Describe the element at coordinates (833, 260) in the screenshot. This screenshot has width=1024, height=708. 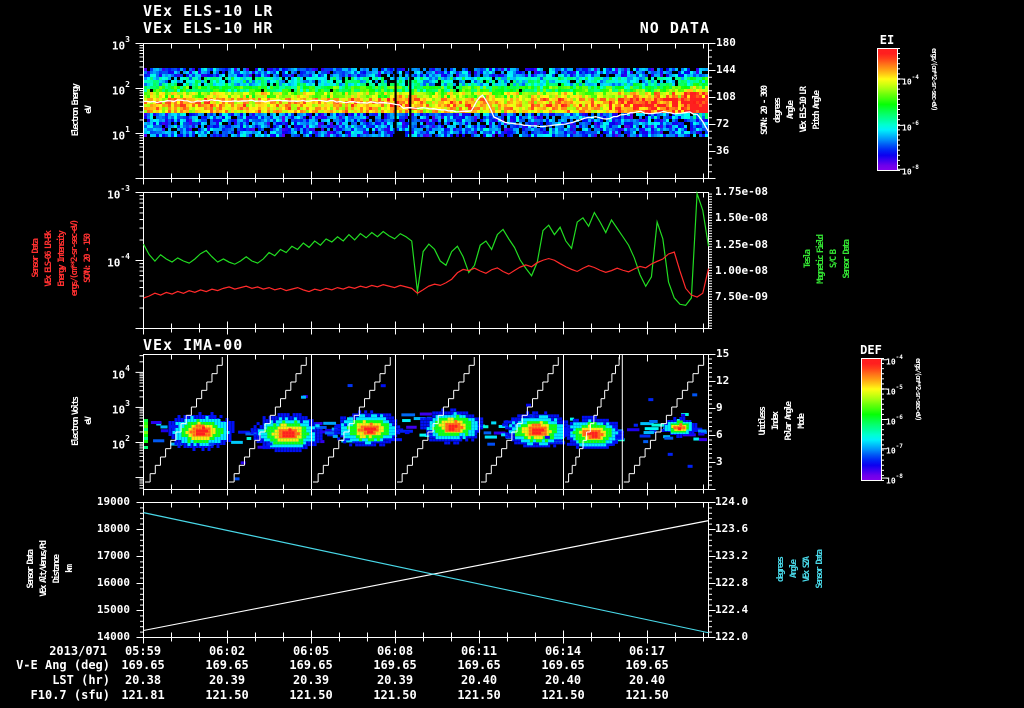
I see `magnetic-field-axis-label-text: S/C B` at that location.